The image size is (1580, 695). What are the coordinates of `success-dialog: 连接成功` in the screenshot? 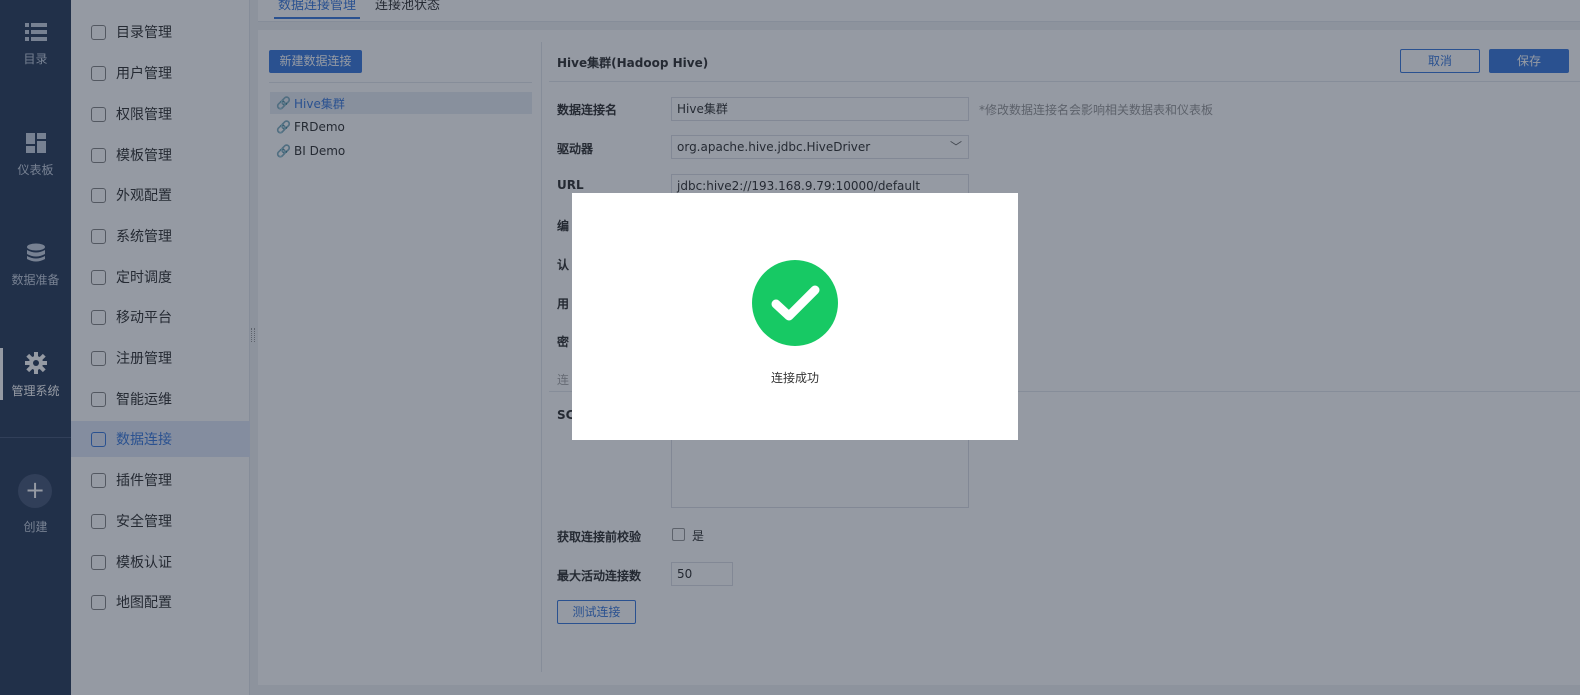 It's located at (795, 316).